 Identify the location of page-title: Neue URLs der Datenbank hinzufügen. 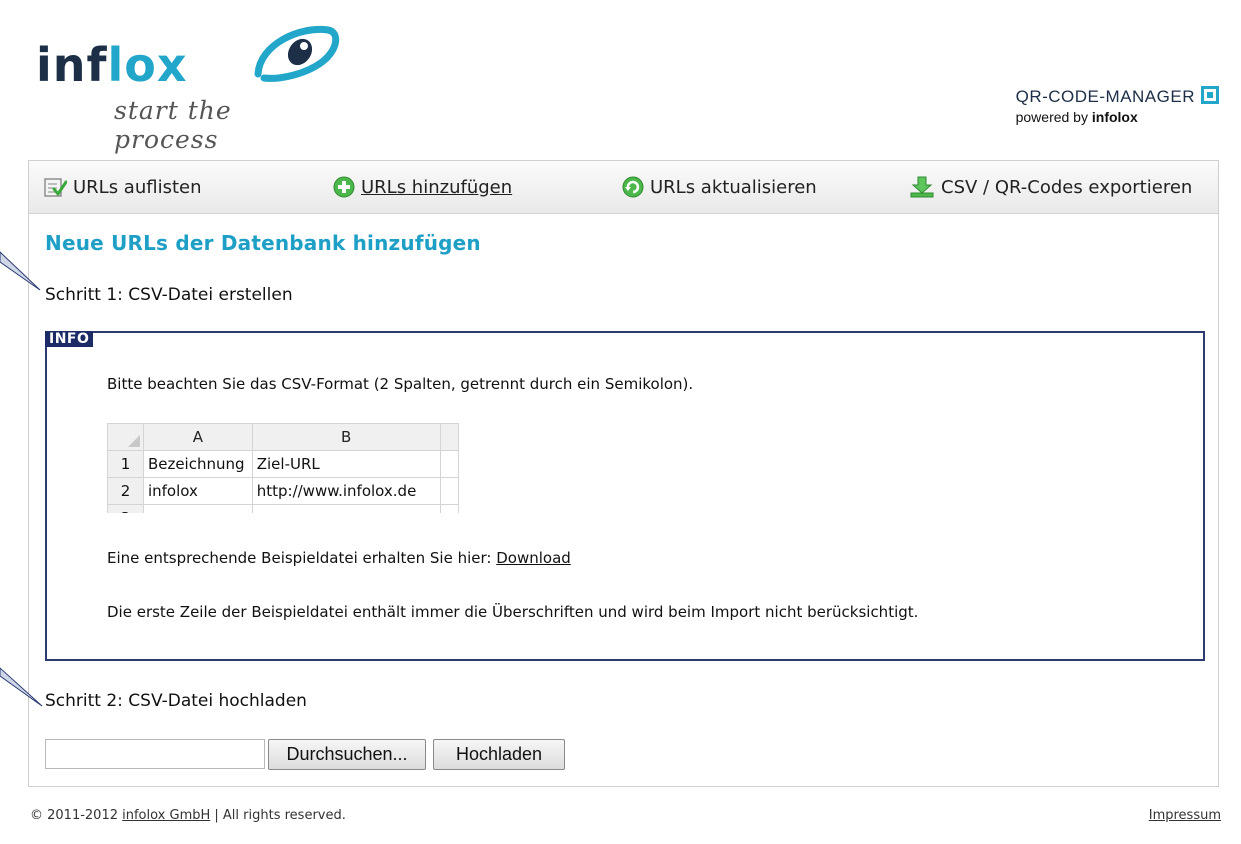
(263, 243).